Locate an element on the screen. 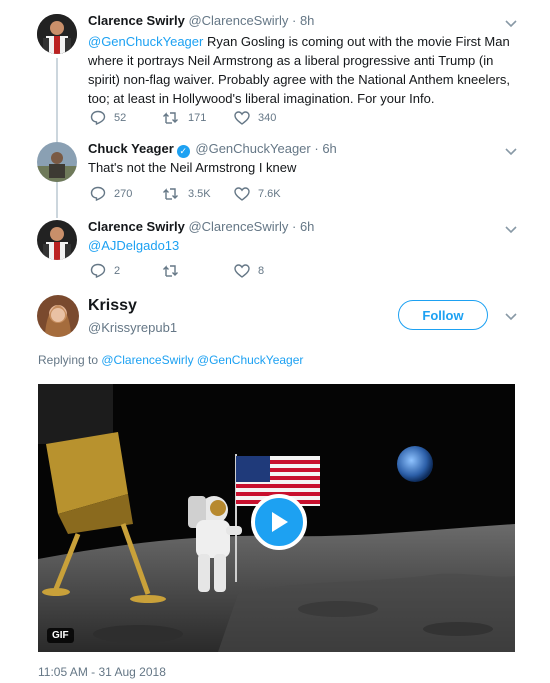 This screenshot has height=683, width=550. display-name: Chuck Yeager is located at coordinates (131, 148).